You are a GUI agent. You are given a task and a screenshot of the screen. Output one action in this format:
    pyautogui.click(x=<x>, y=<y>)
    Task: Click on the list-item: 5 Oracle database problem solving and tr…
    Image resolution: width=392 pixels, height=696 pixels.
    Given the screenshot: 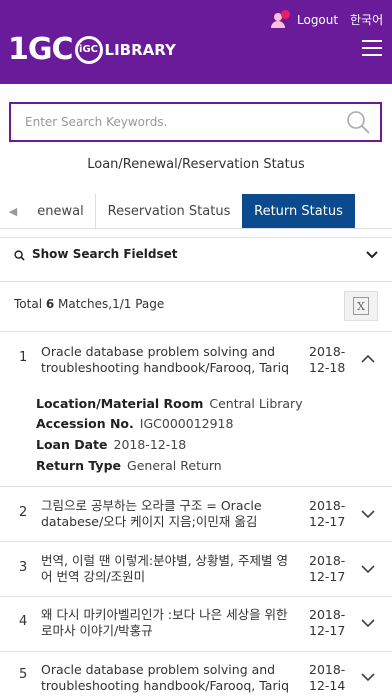 What is the action you would take?
    pyautogui.click(x=196, y=678)
    